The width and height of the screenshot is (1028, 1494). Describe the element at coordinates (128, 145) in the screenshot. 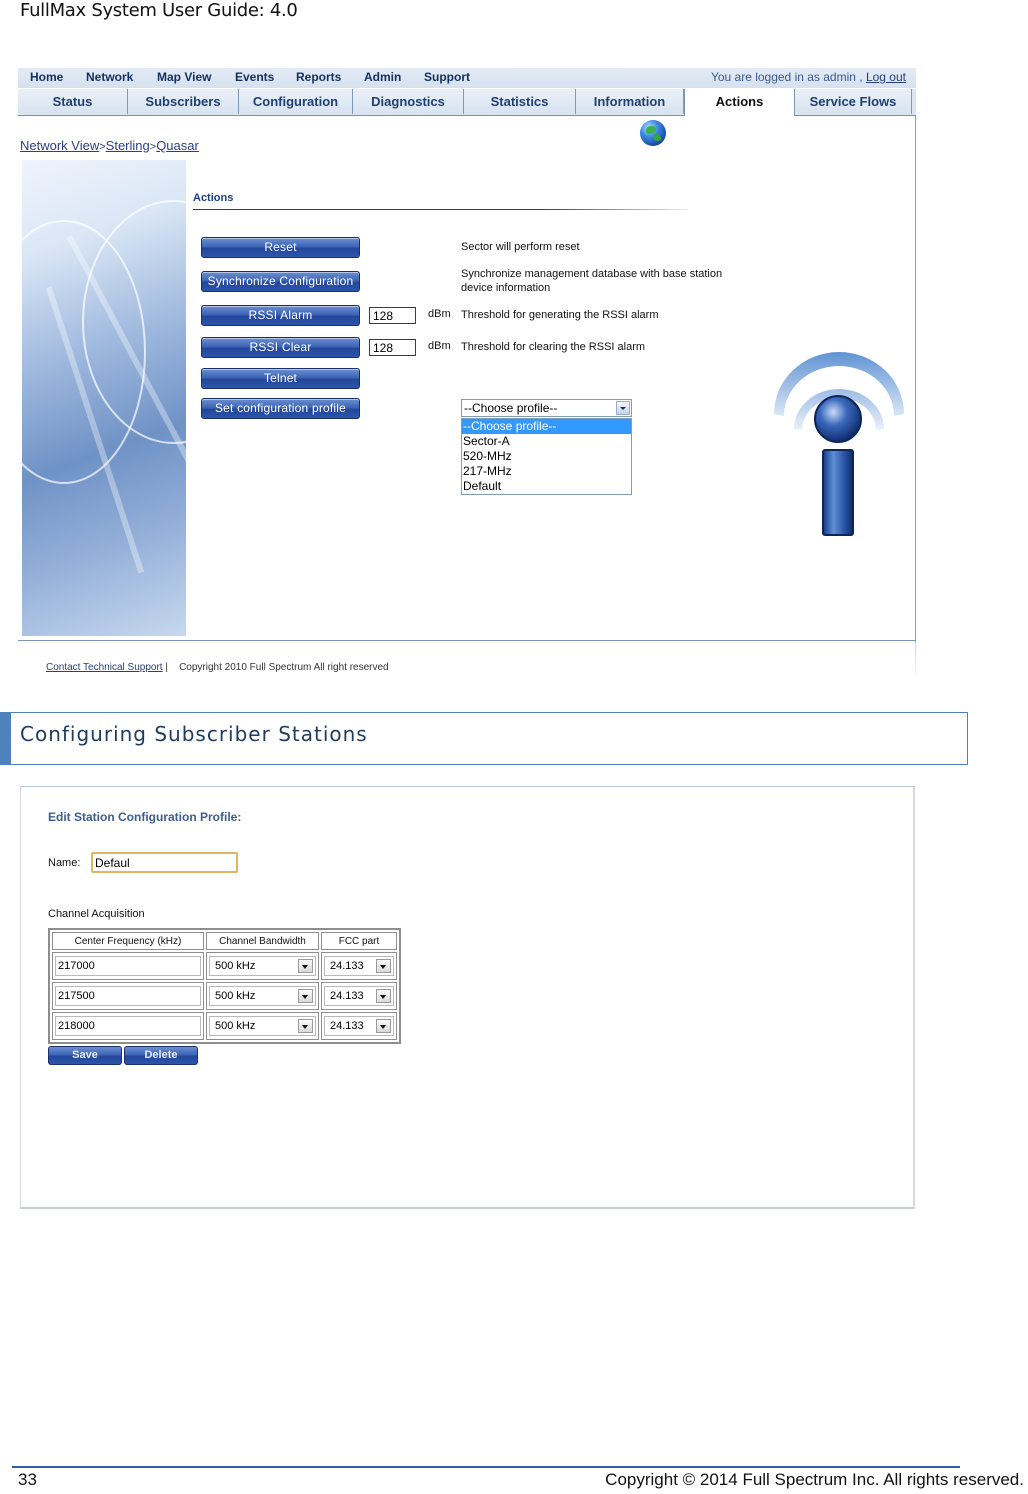

I see `breadcrumb-sterling: Sterling` at that location.